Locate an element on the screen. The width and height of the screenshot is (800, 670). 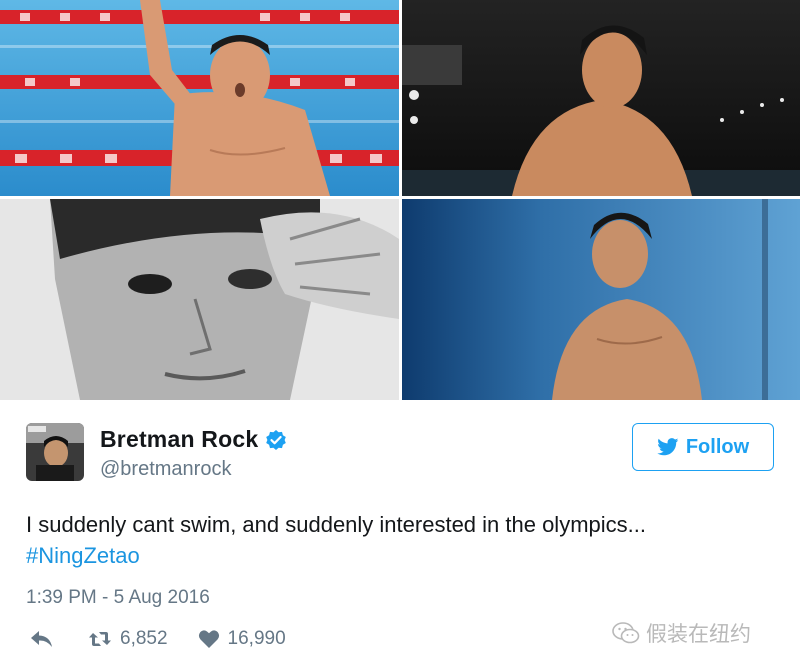
follow-label: Follow is located at coordinates (717, 446).